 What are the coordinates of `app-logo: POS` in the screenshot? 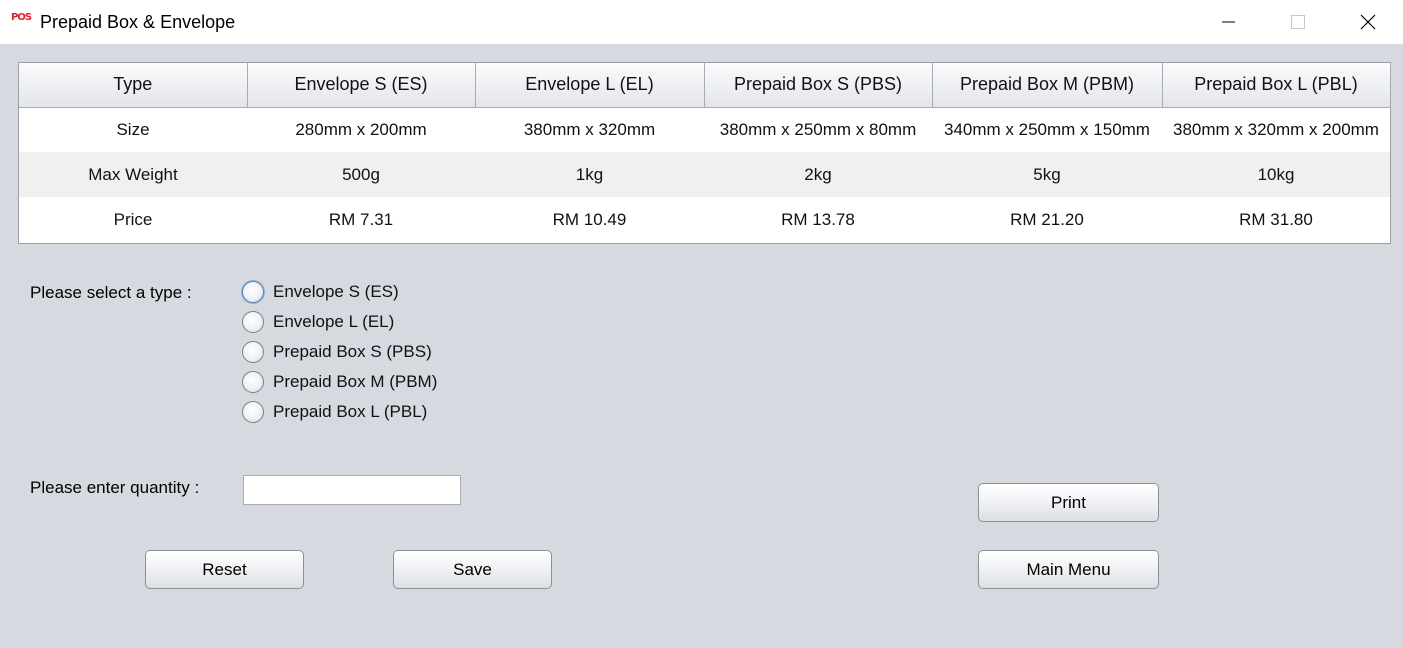 It's located at (21, 17).